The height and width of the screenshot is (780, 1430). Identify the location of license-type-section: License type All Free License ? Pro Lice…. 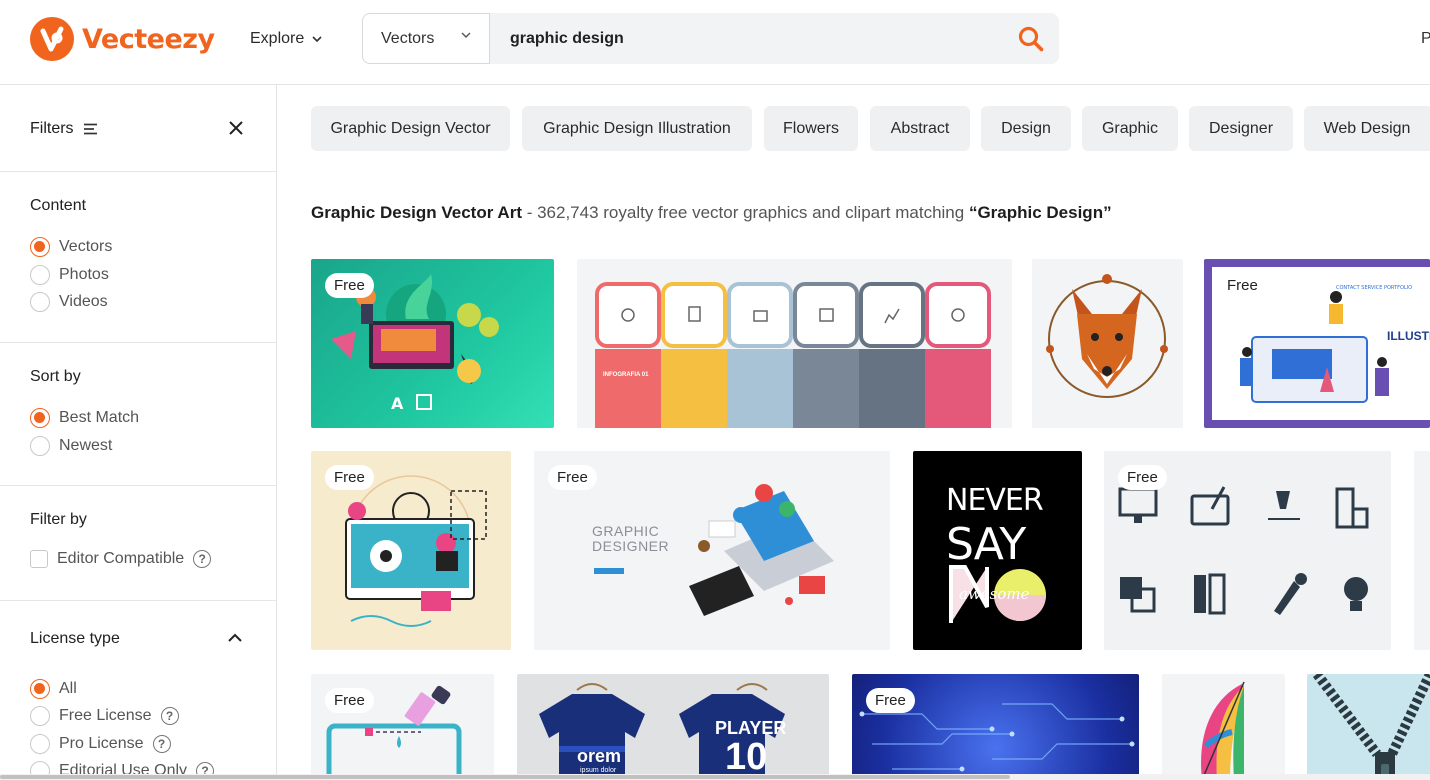
(138, 690).